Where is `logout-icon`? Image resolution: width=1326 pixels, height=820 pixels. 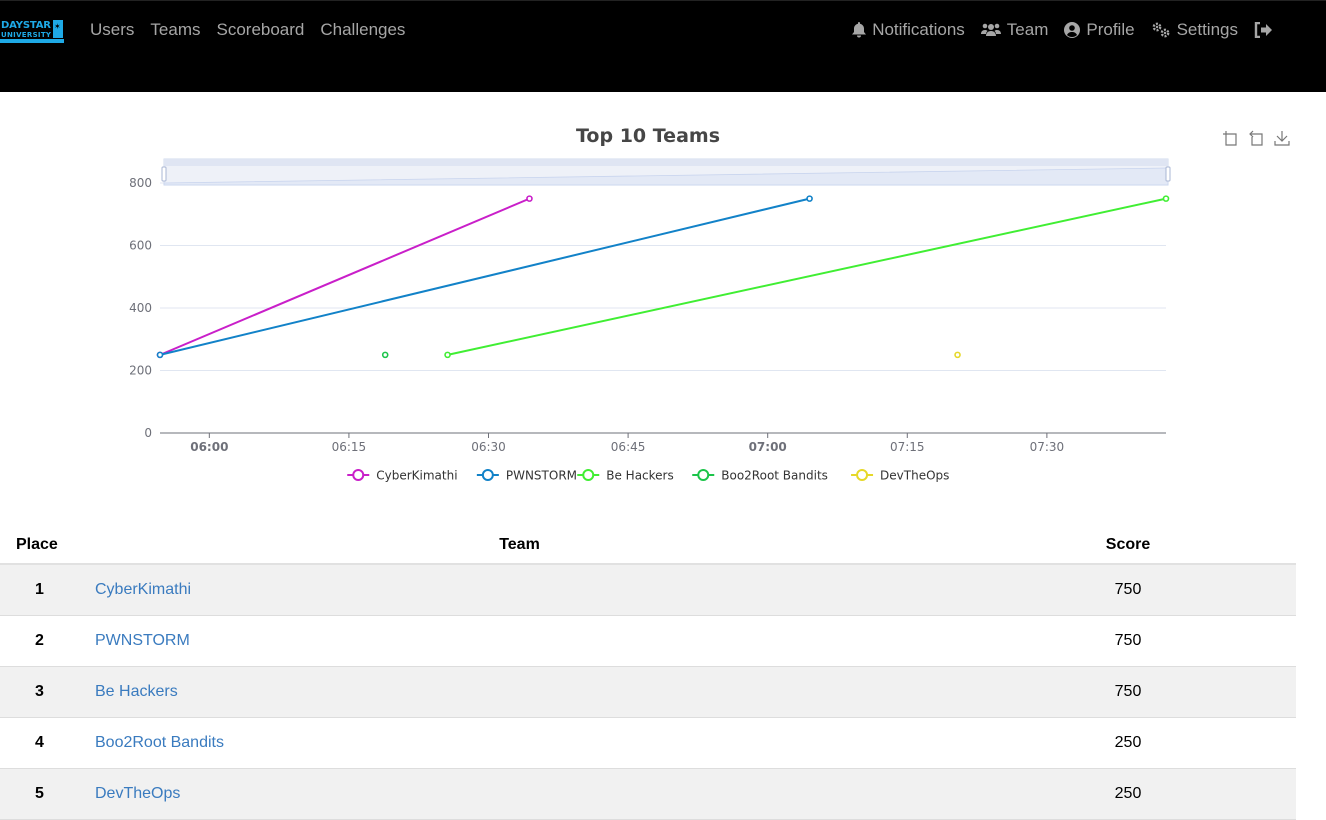 logout-icon is located at coordinates (1263, 30).